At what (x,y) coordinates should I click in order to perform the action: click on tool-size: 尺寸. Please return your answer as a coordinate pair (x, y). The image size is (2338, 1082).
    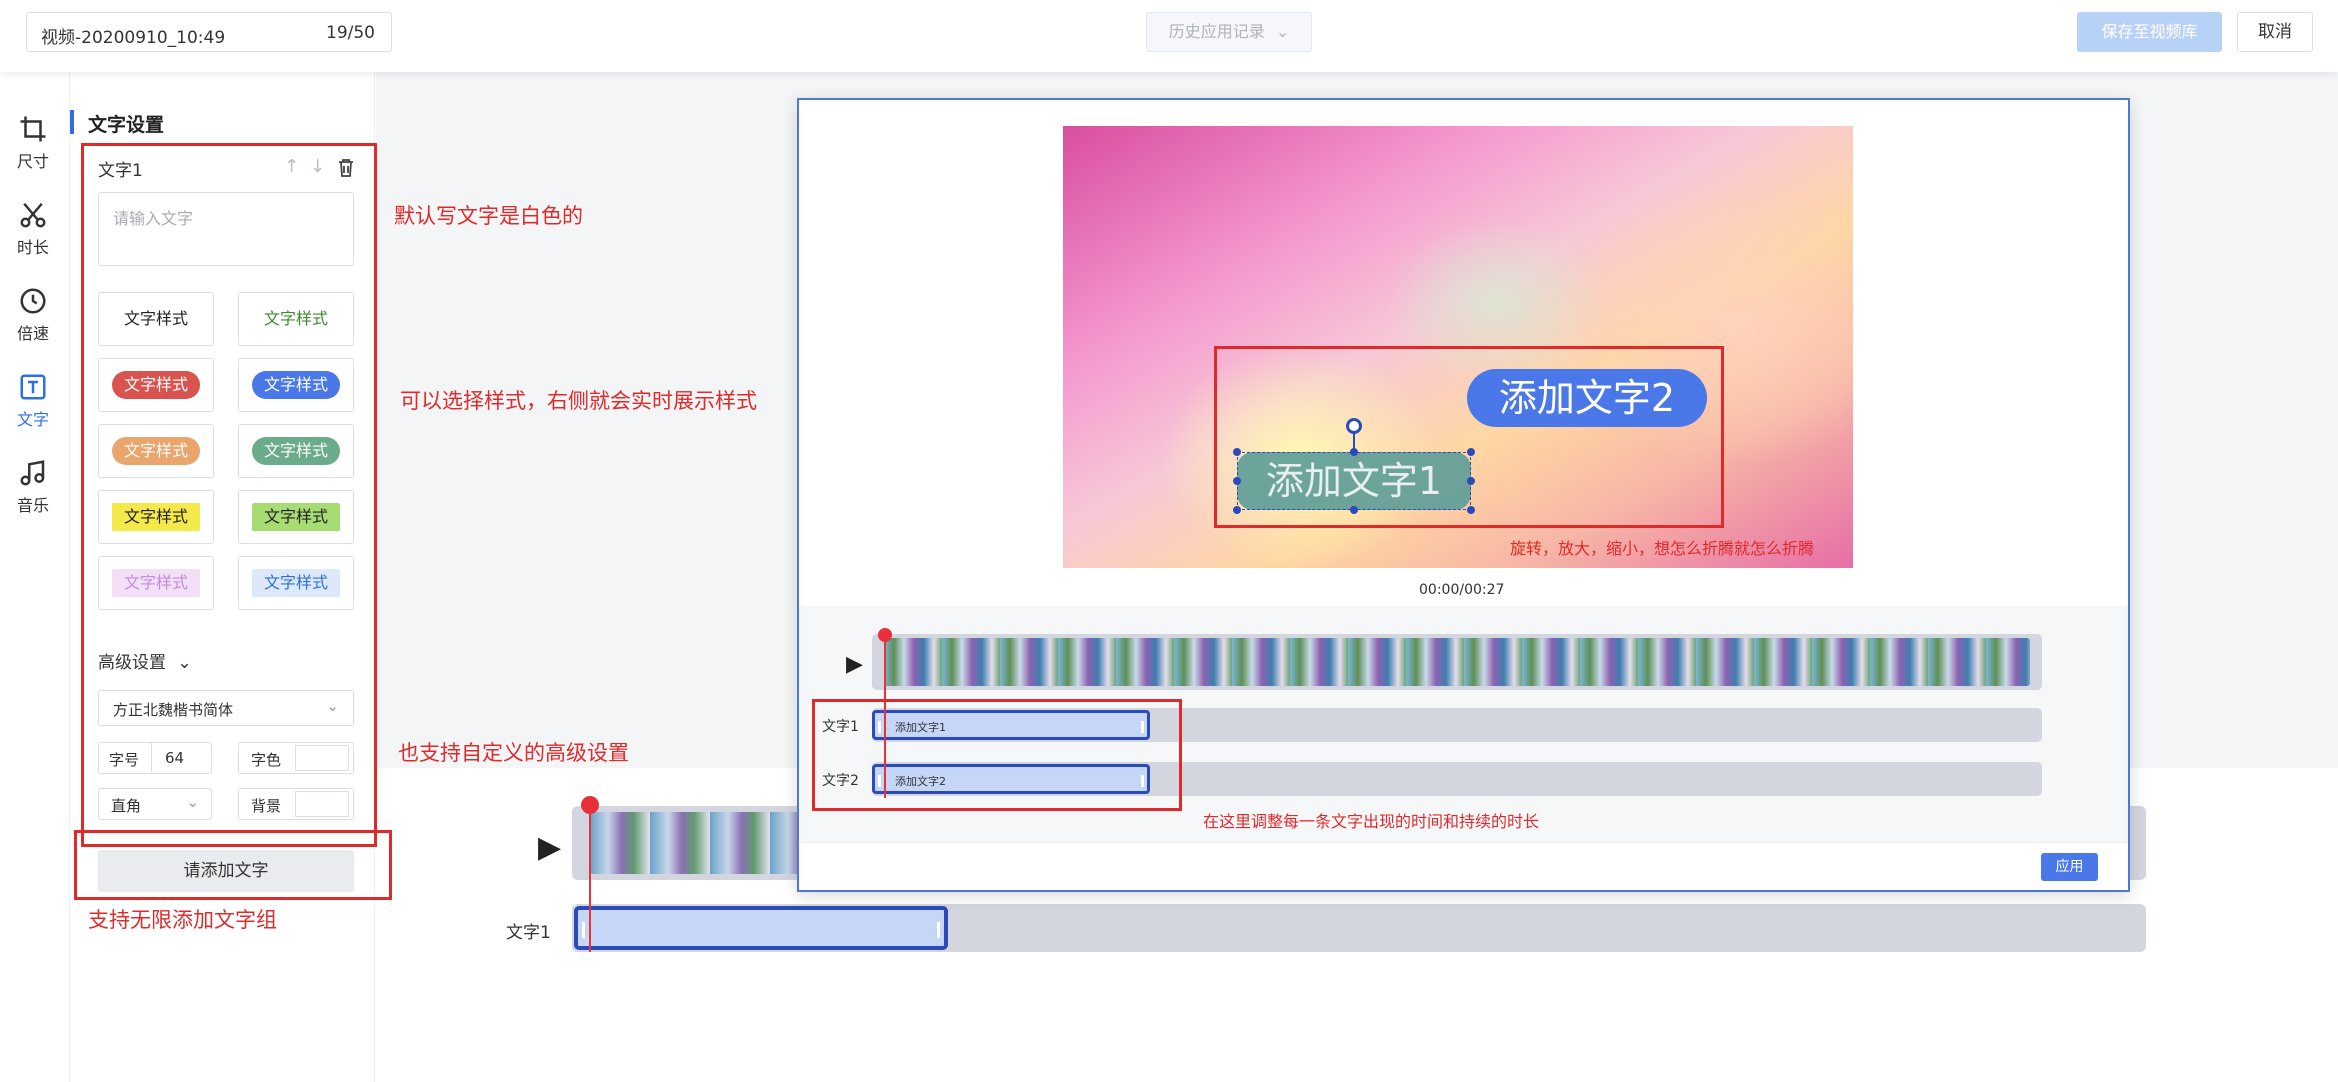
    Looking at the image, I should click on (33, 141).